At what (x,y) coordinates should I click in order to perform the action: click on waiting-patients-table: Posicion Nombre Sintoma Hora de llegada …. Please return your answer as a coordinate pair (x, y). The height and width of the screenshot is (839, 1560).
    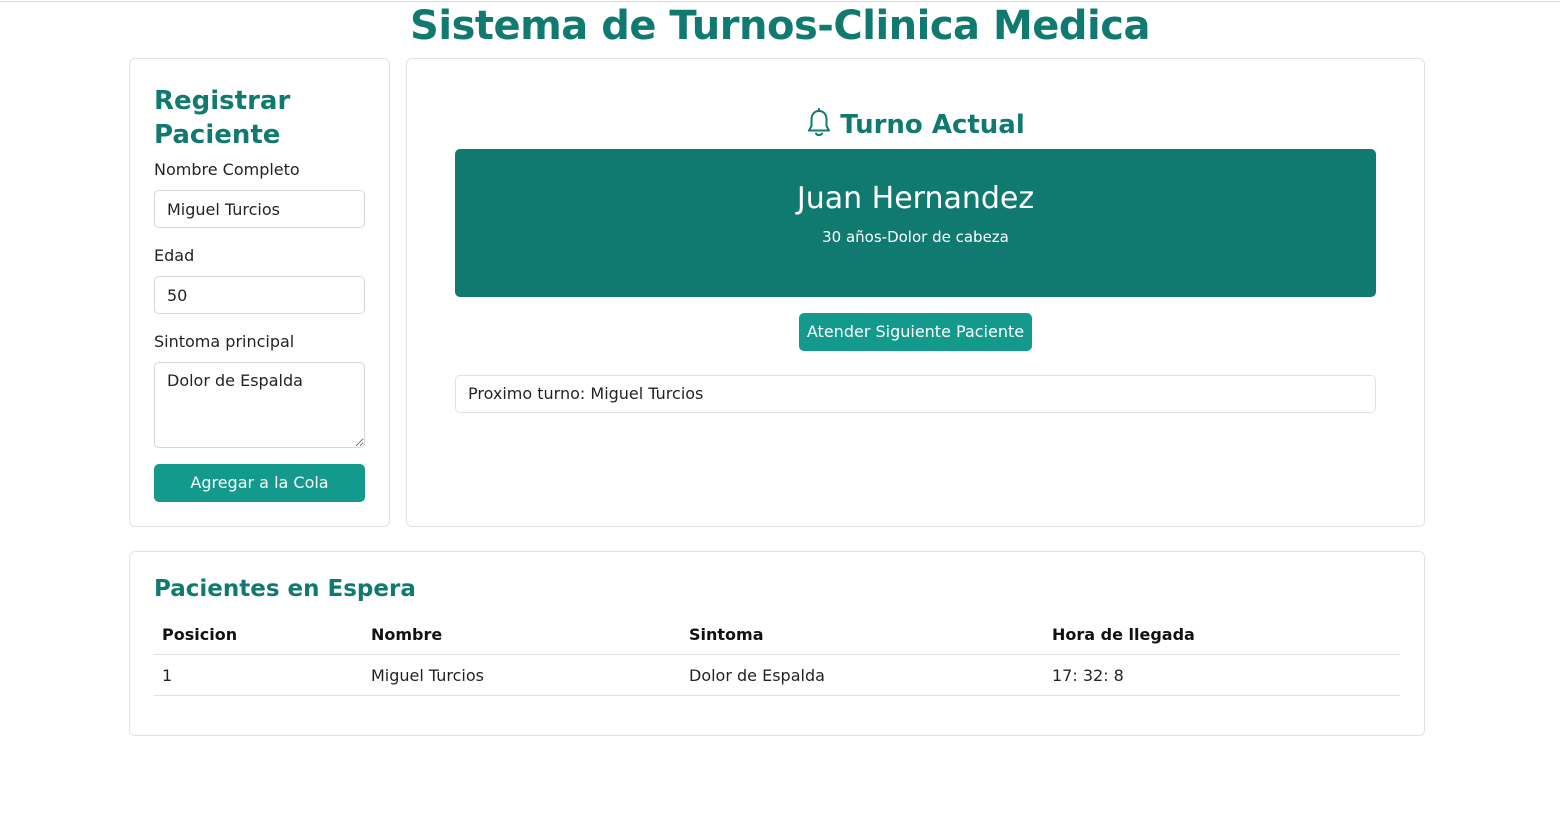
    Looking at the image, I should click on (777, 655).